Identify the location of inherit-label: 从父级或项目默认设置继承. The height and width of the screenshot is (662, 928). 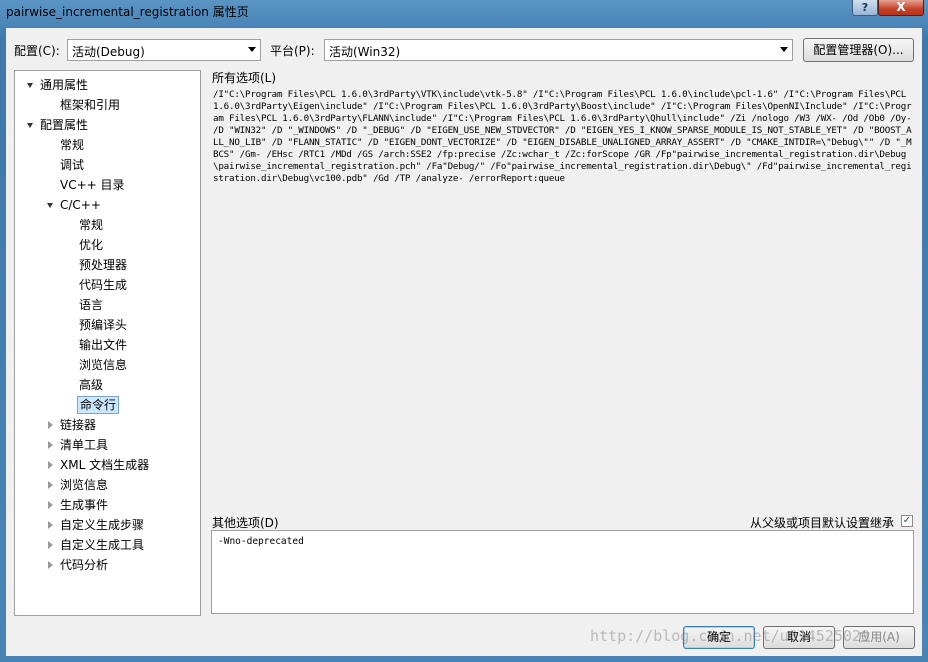
(822, 523).